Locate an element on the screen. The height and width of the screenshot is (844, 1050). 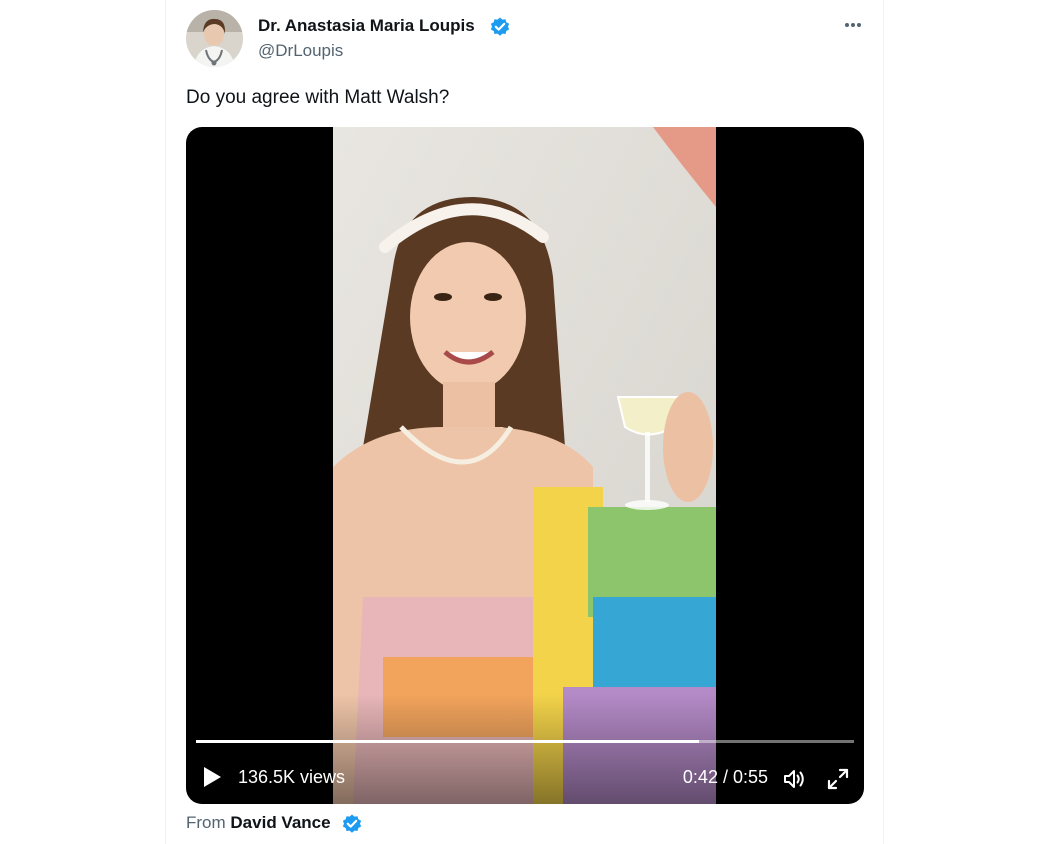
volume-button is located at coordinates (794, 779).